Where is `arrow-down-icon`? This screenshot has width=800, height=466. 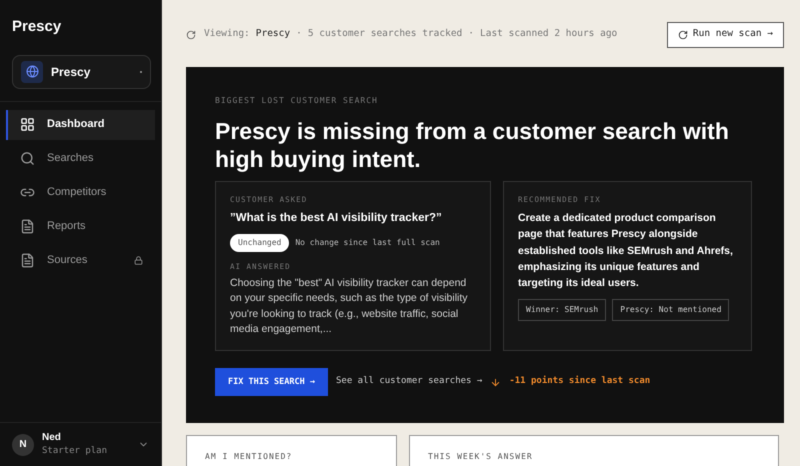
arrow-down-icon is located at coordinates (496, 382).